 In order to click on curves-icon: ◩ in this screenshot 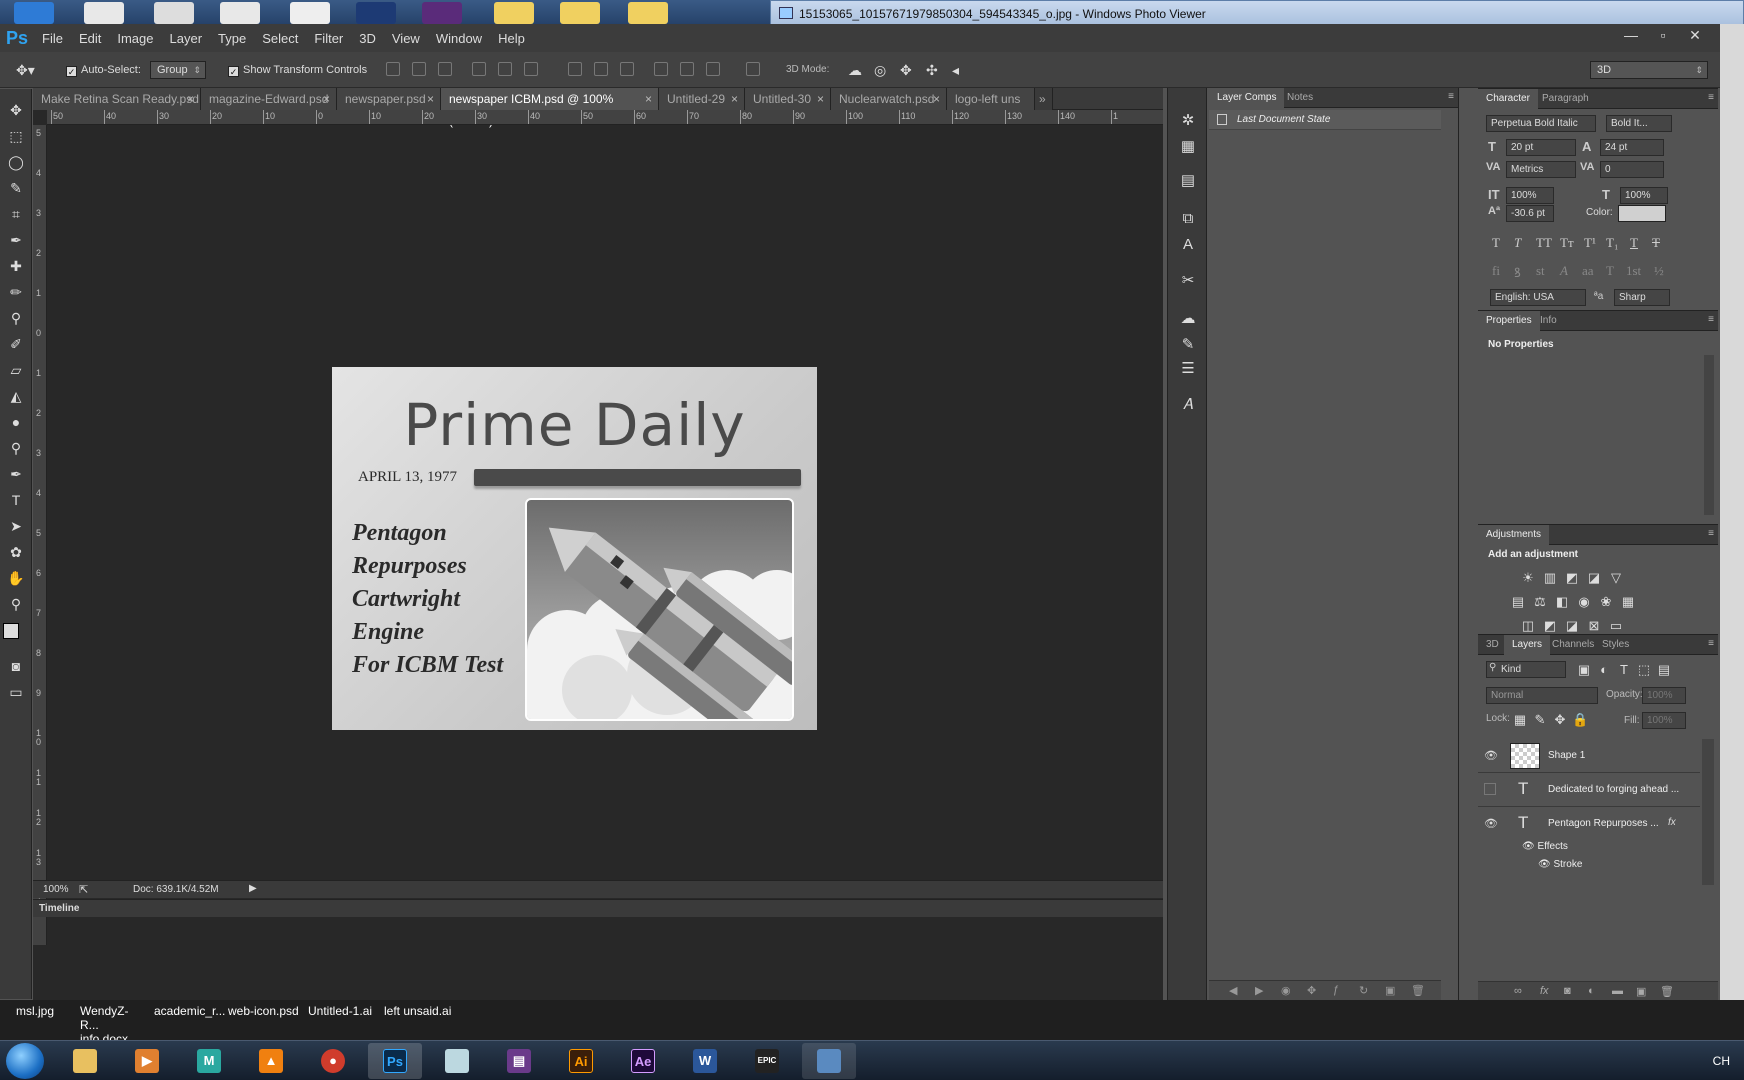, I will do `click(1572, 578)`.